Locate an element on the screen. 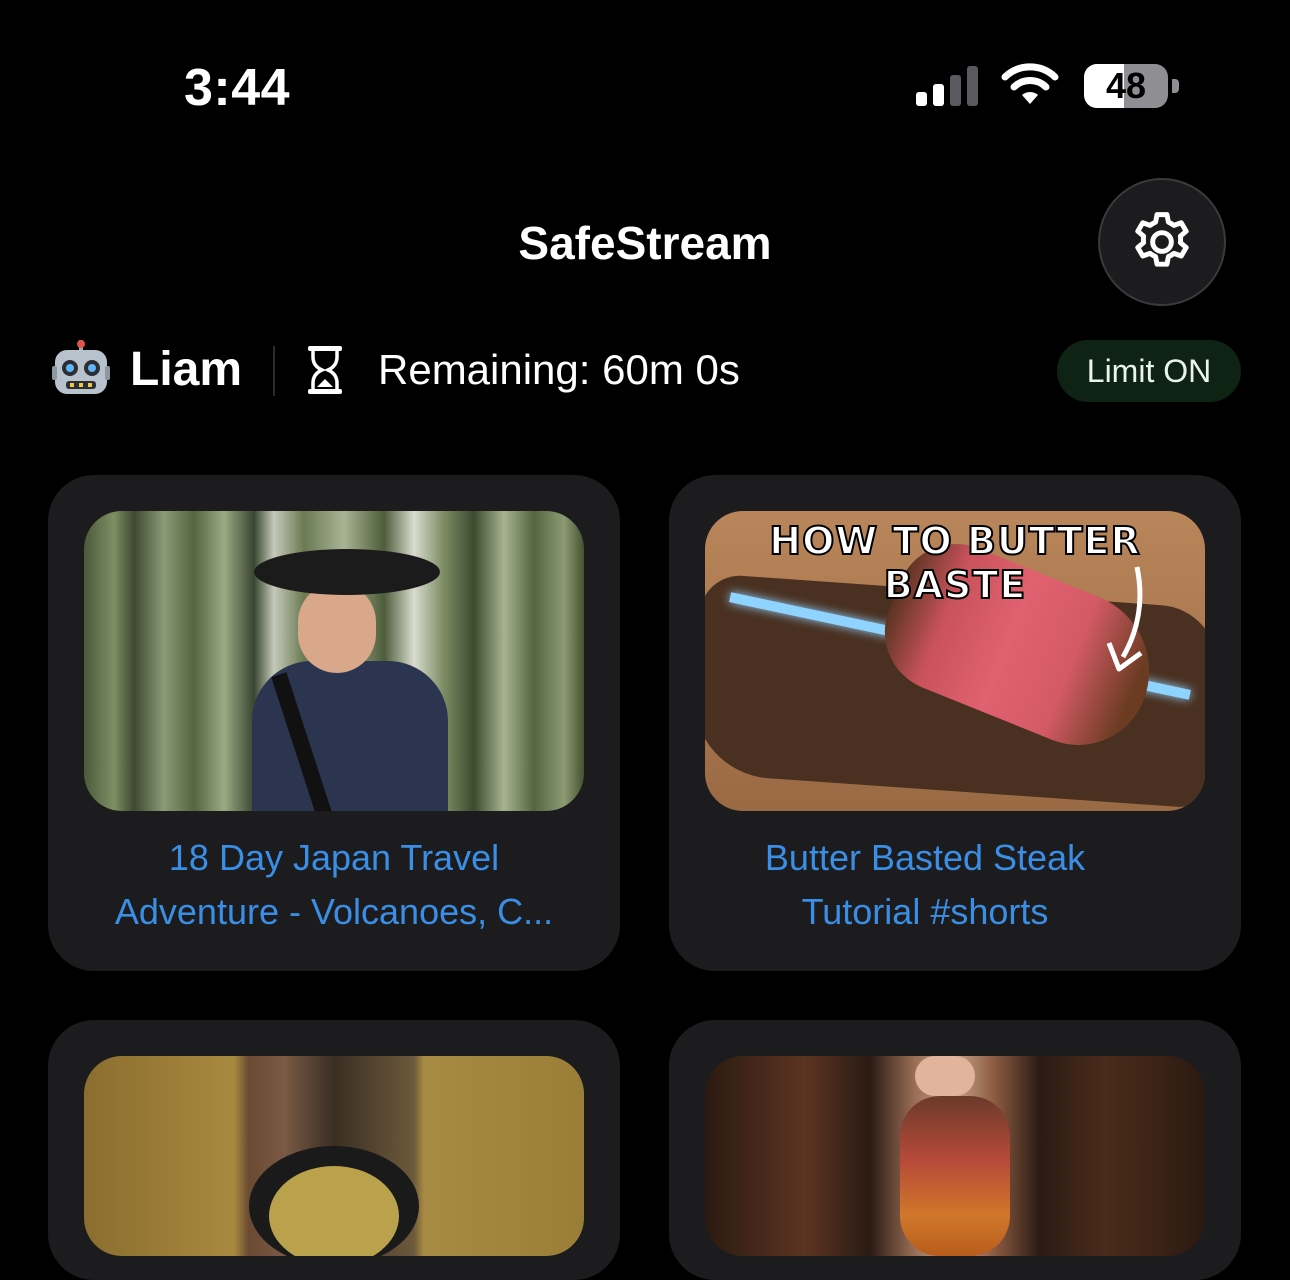 The image size is (1290, 1280). settings-button is located at coordinates (1162, 242).